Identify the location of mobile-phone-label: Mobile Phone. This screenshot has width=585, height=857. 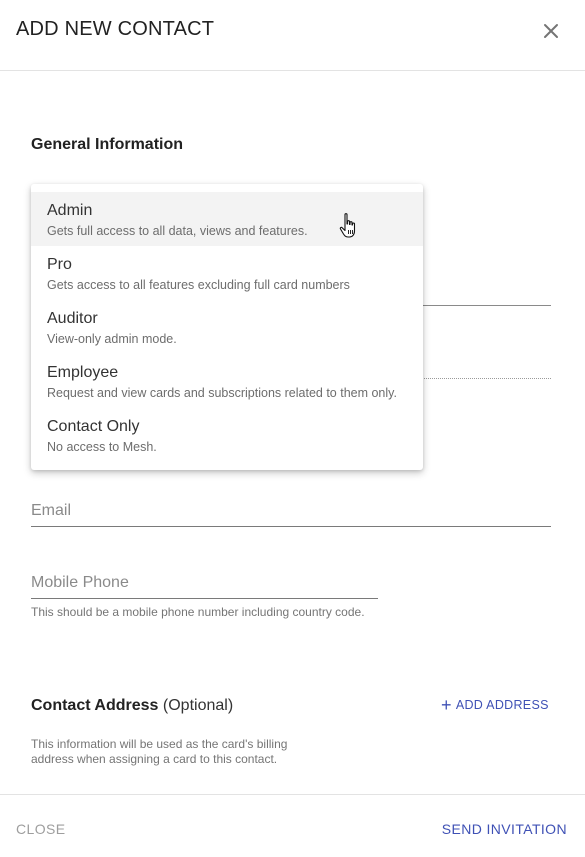
(80, 582).